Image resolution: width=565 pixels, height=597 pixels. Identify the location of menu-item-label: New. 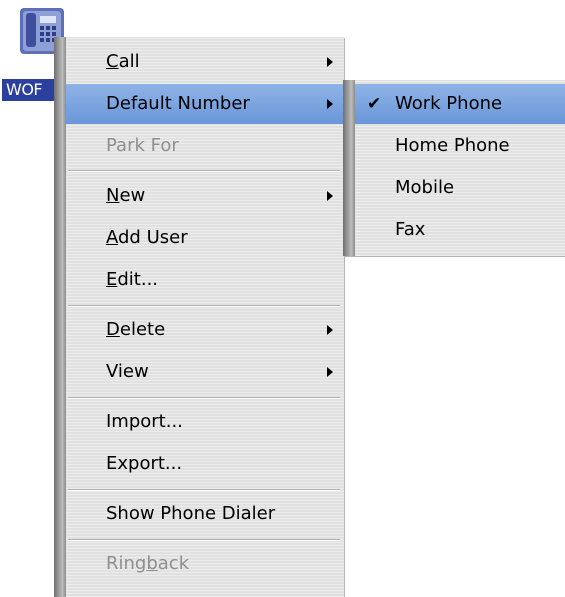
(126, 195).